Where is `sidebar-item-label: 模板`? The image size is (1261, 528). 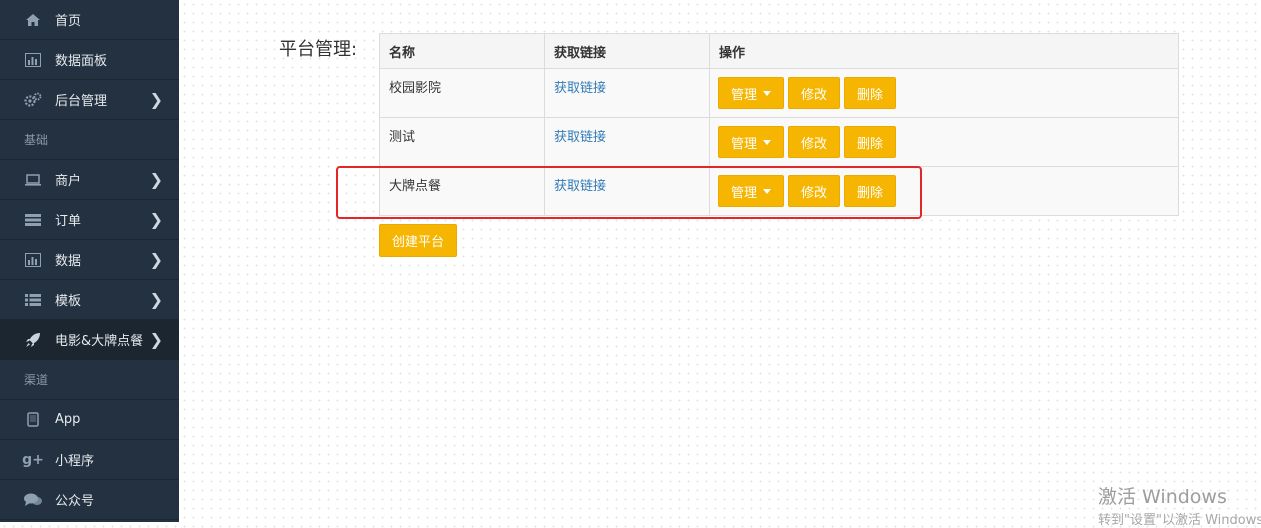 sidebar-item-label: 模板 is located at coordinates (68, 301).